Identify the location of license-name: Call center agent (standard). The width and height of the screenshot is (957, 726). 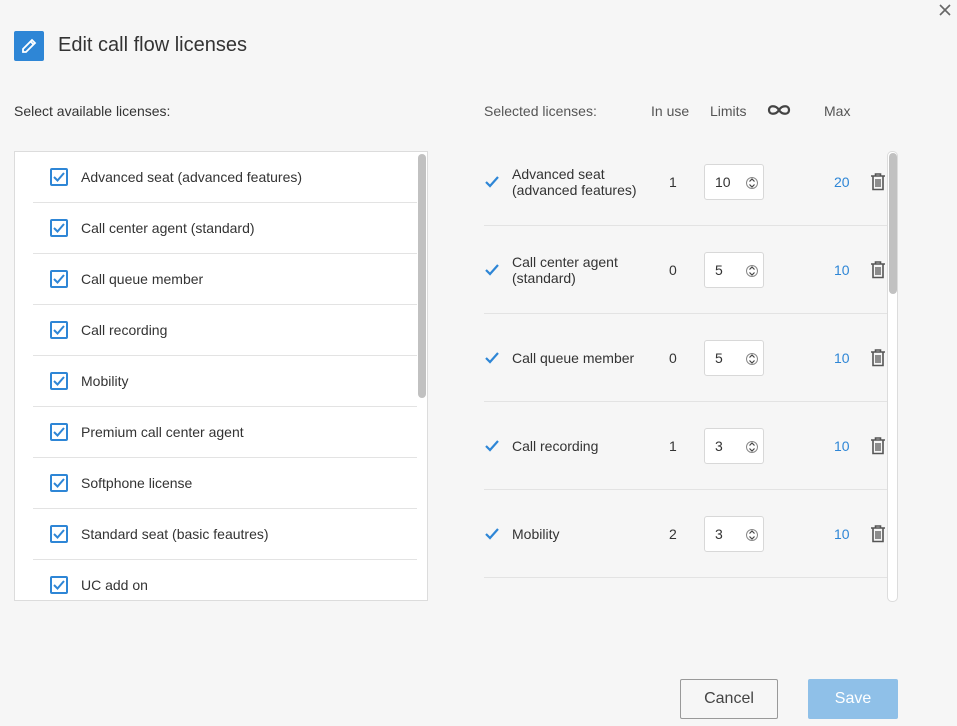
(582, 270).